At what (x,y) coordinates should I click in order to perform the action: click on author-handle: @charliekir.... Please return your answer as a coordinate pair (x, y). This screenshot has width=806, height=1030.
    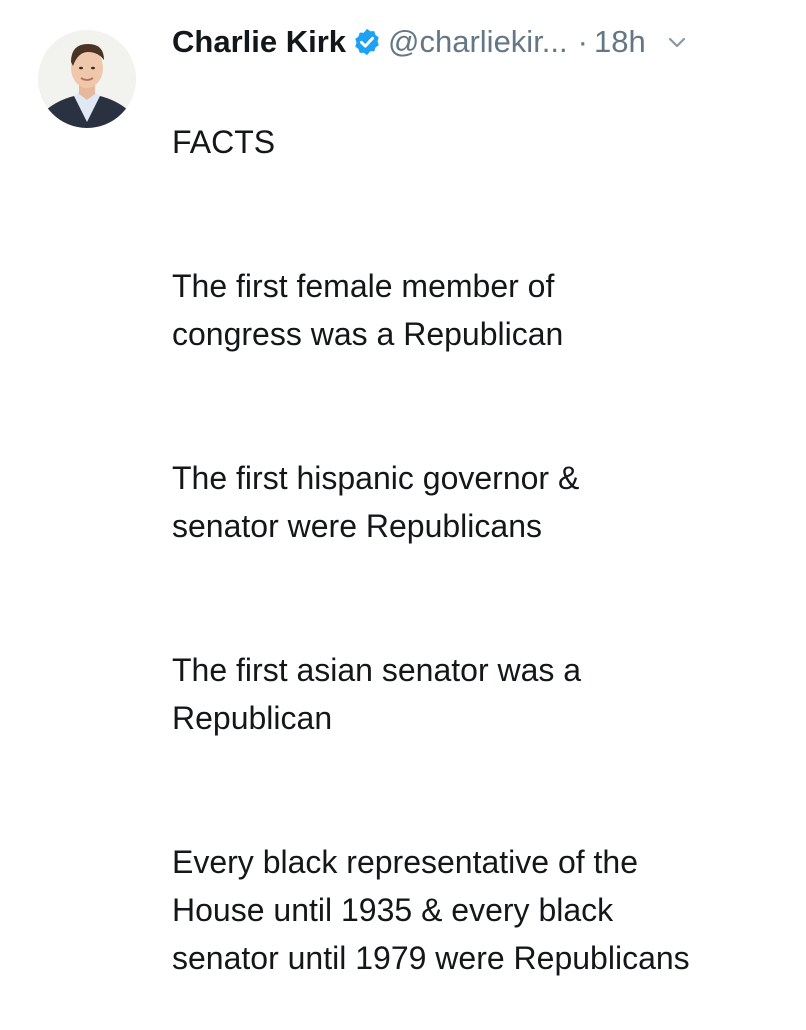
    Looking at the image, I should click on (478, 42).